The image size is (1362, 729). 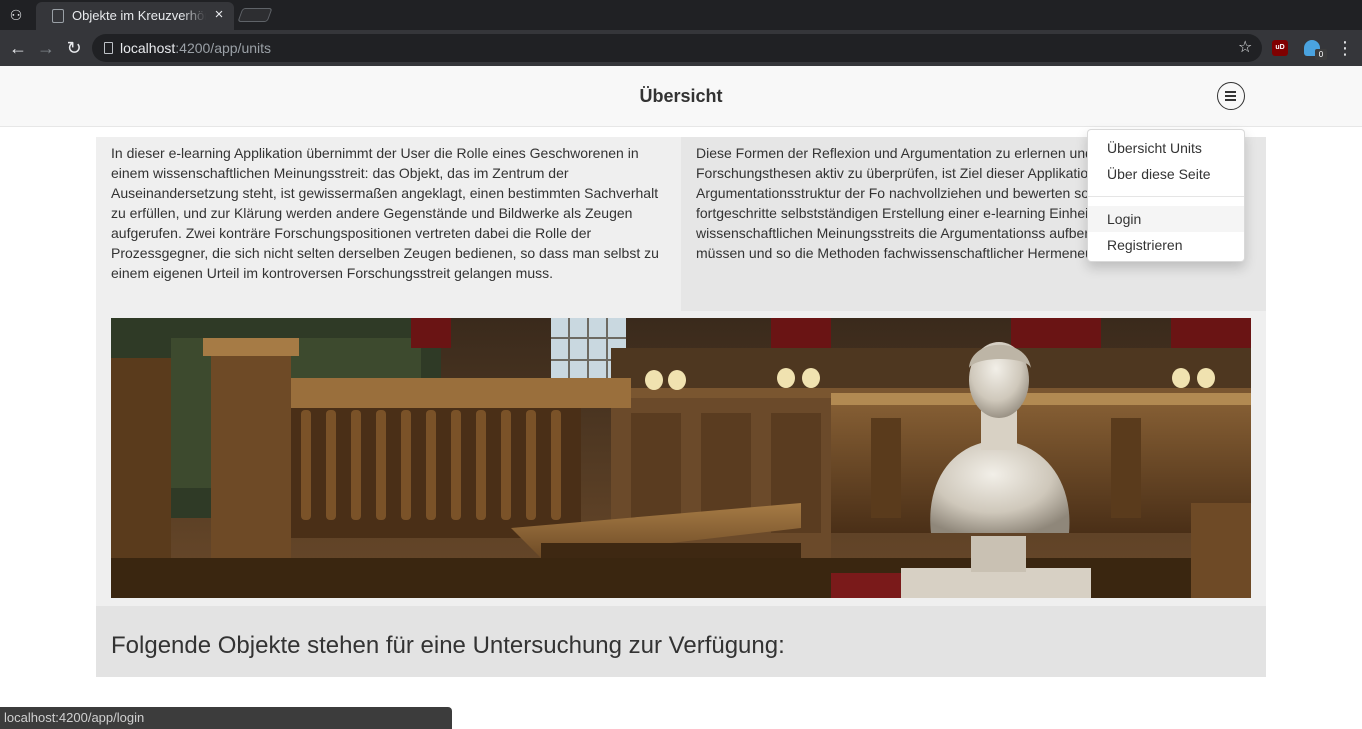 I want to click on browser-toolbar: ← → ↻ localhost:4200/app/units ☆ uD 0 ⋮, so click(x=681, y=48).